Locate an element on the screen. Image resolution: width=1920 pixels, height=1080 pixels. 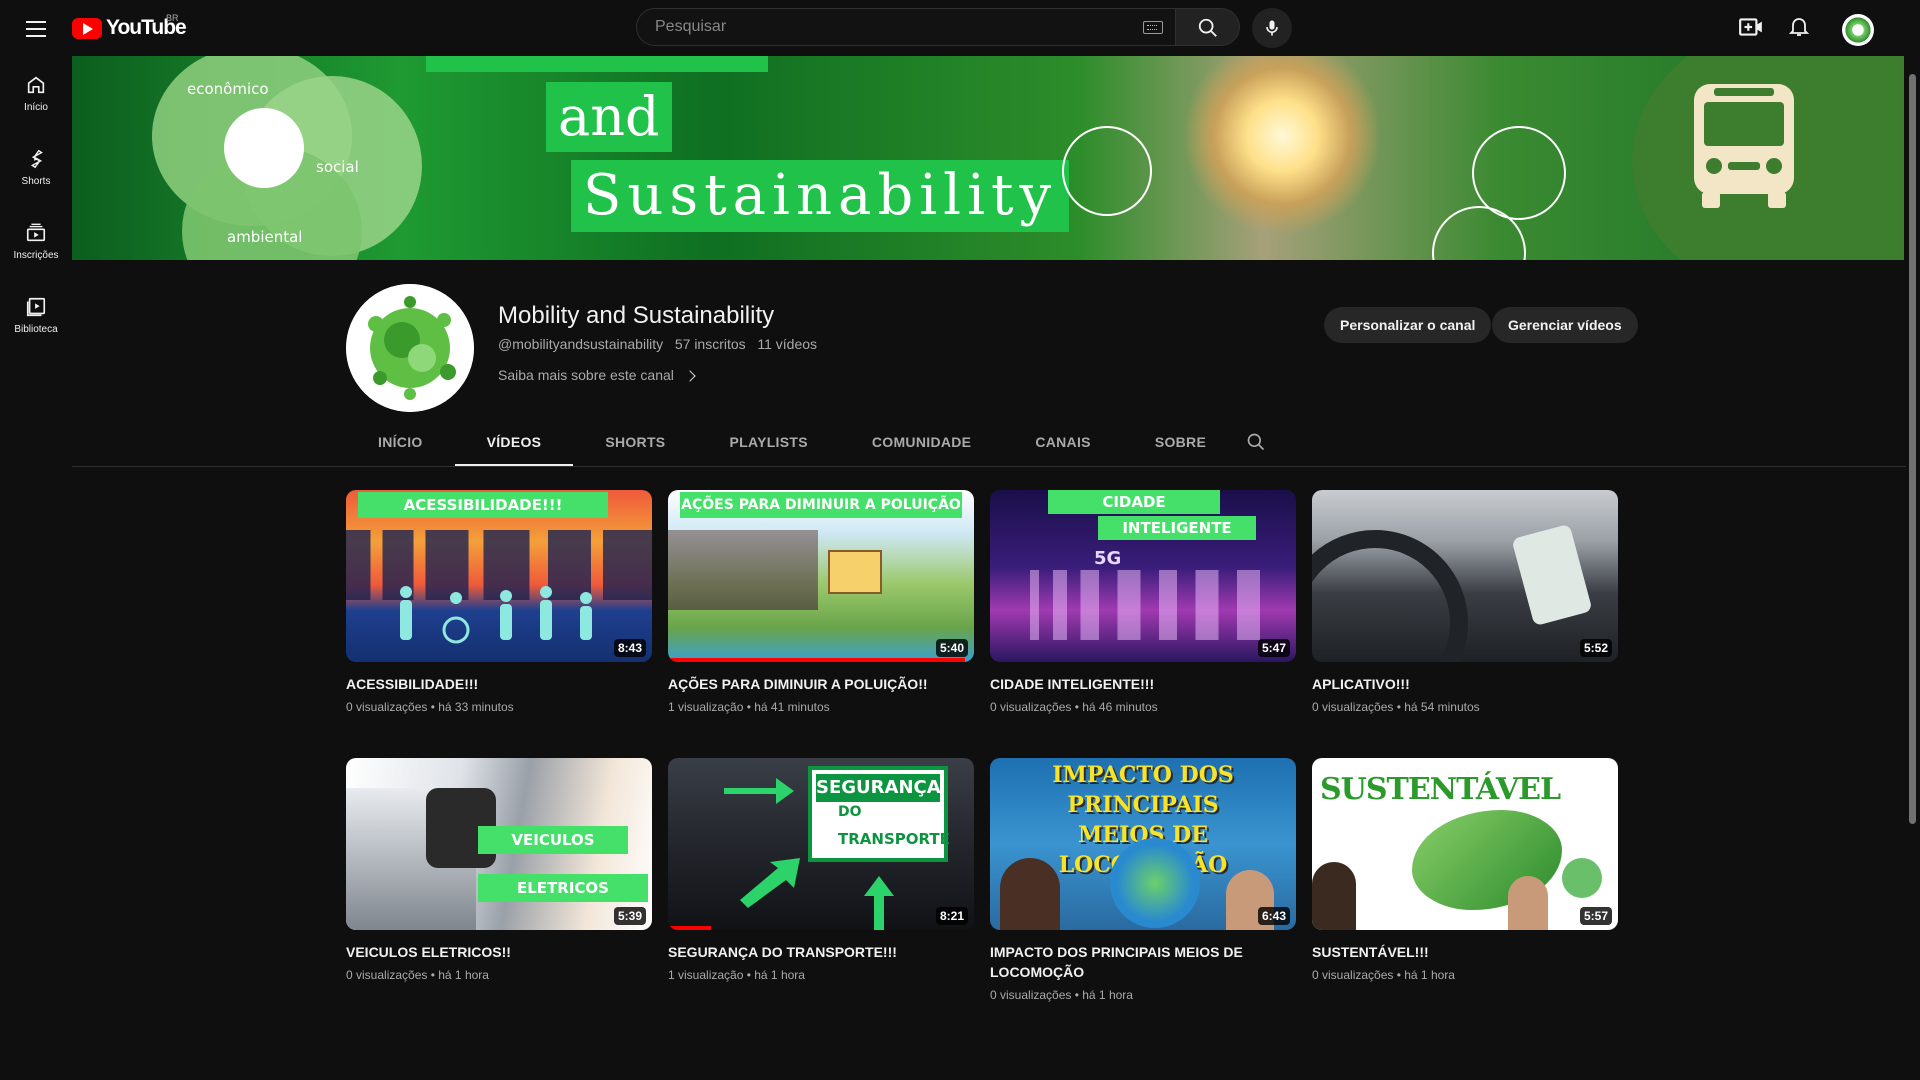
microphone-icon is located at coordinates (1272, 28).